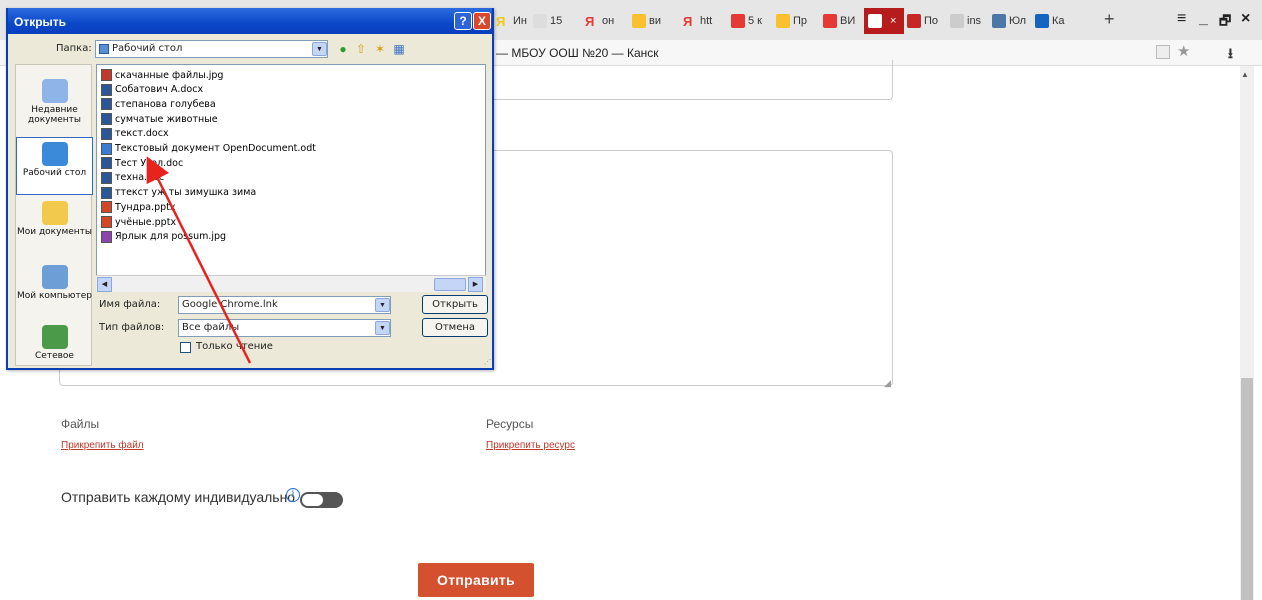 Image resolution: width=1262 pixels, height=600 pixels. I want to click on tab-label: Ин, so click(520, 21).